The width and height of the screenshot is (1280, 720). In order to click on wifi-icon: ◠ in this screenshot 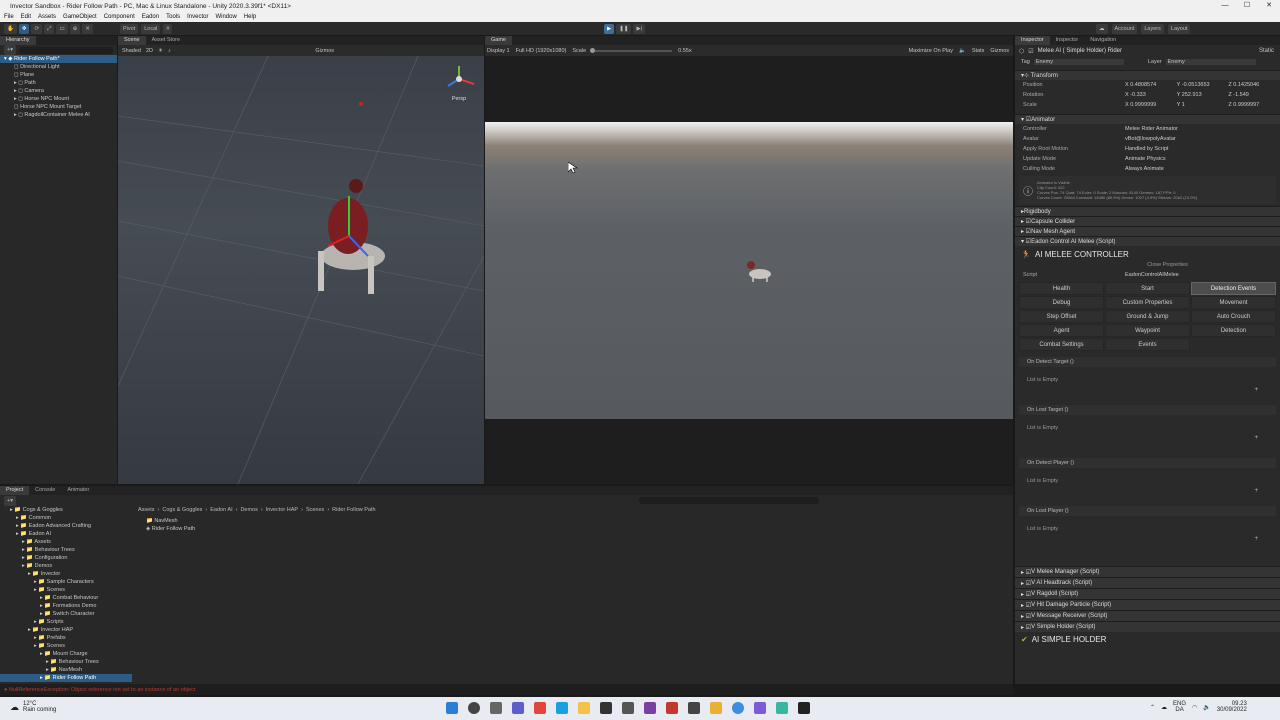, I will do `click(1194, 707)`.